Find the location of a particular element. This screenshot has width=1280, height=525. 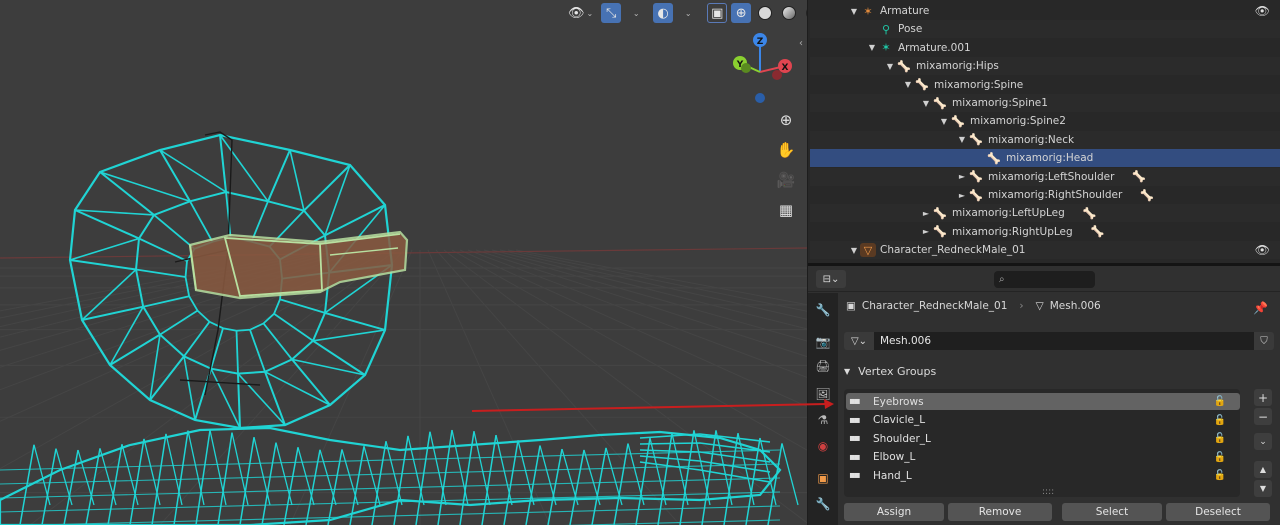

vertex-groups-panel-header: ▼ Vertex Groups is located at coordinates (1059, 371).